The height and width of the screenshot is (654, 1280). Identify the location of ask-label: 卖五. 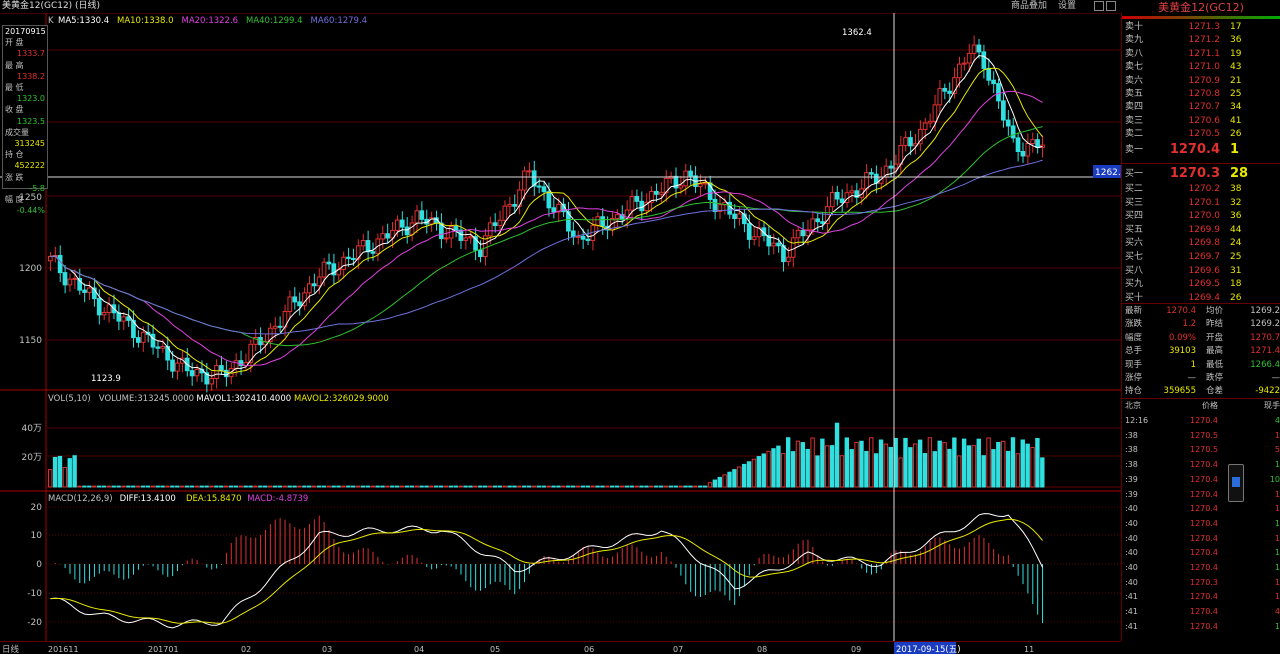
(1134, 94).